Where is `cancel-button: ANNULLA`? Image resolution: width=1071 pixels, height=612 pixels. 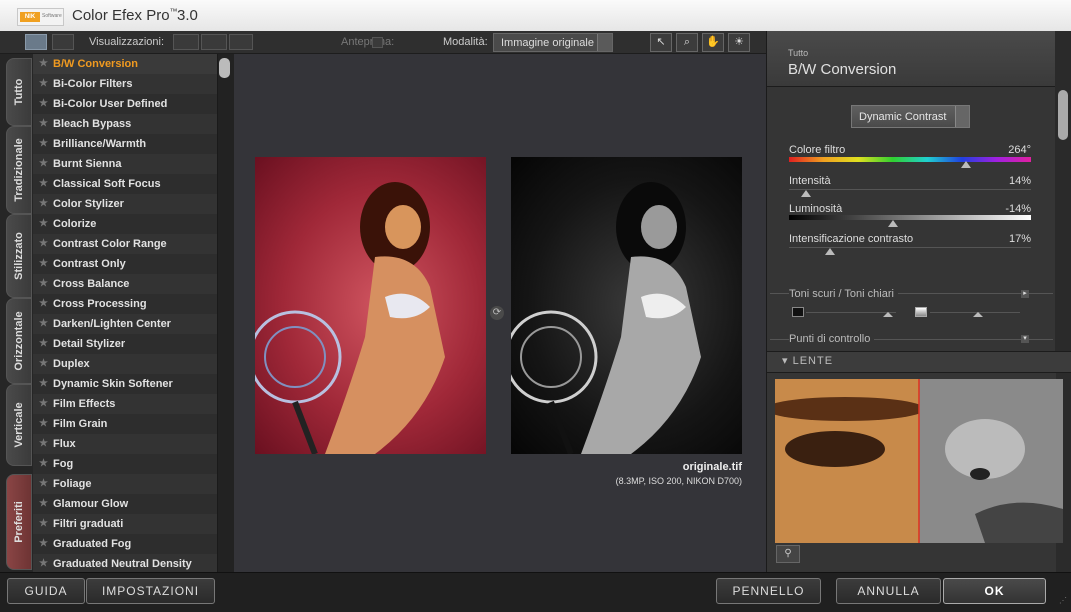 cancel-button: ANNULLA is located at coordinates (888, 591).